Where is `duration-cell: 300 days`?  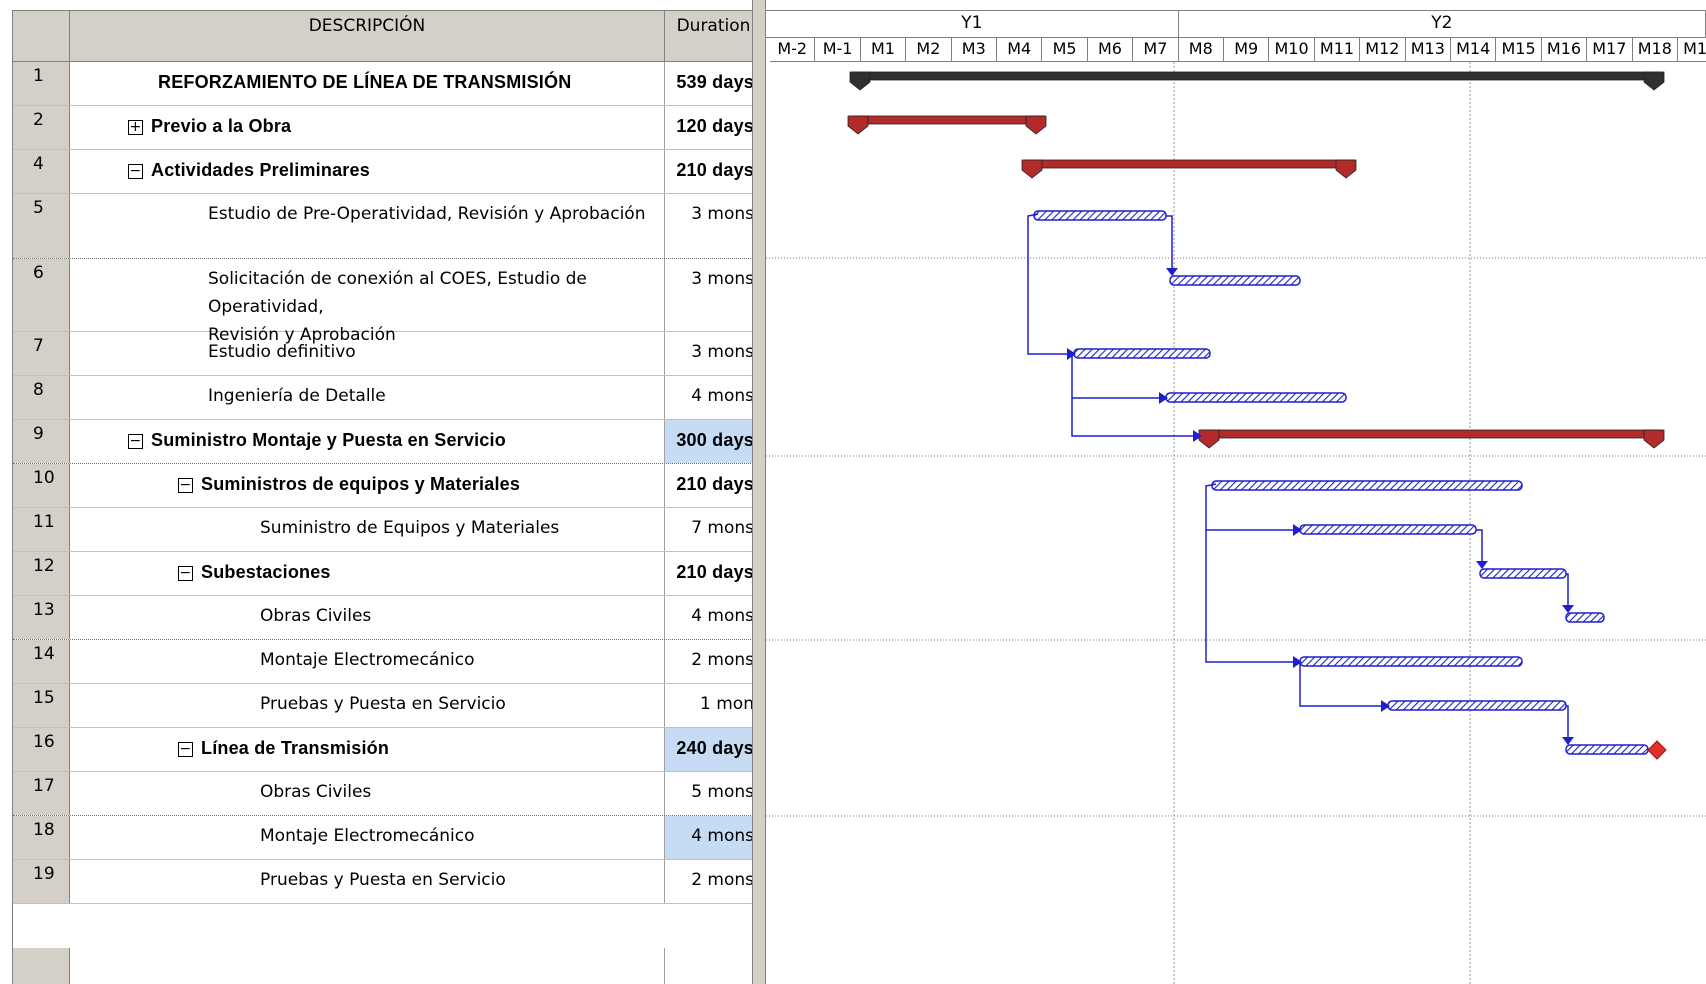
duration-cell: 300 days is located at coordinates (709, 441).